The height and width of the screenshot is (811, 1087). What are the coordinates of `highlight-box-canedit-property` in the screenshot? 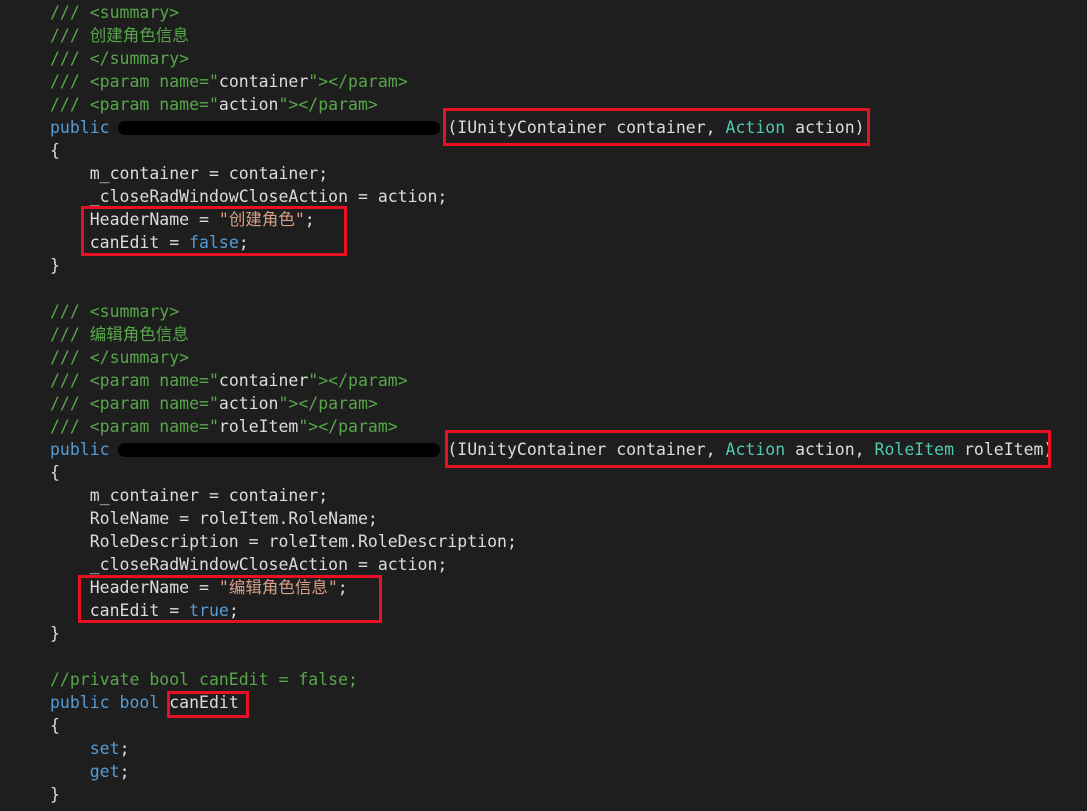 It's located at (208, 704).